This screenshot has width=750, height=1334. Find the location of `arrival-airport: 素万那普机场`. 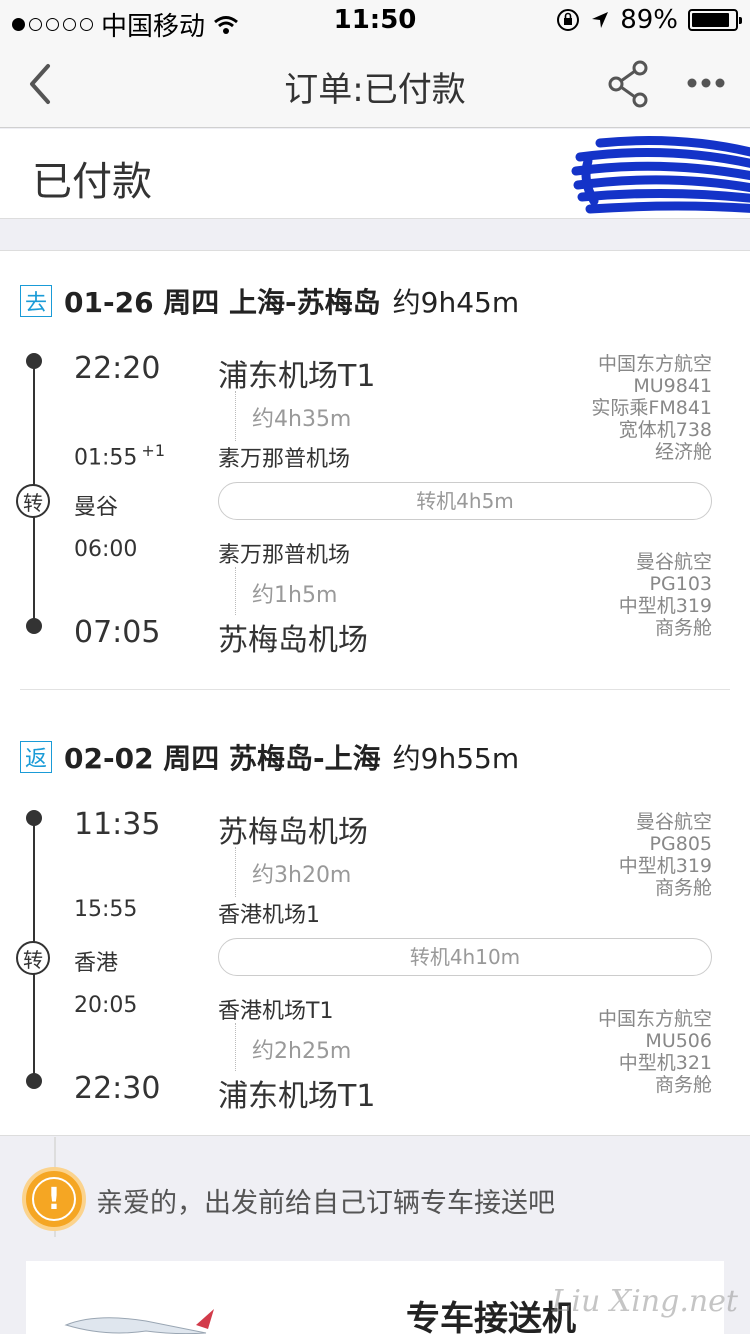

arrival-airport: 素万那普机场 is located at coordinates (284, 459).